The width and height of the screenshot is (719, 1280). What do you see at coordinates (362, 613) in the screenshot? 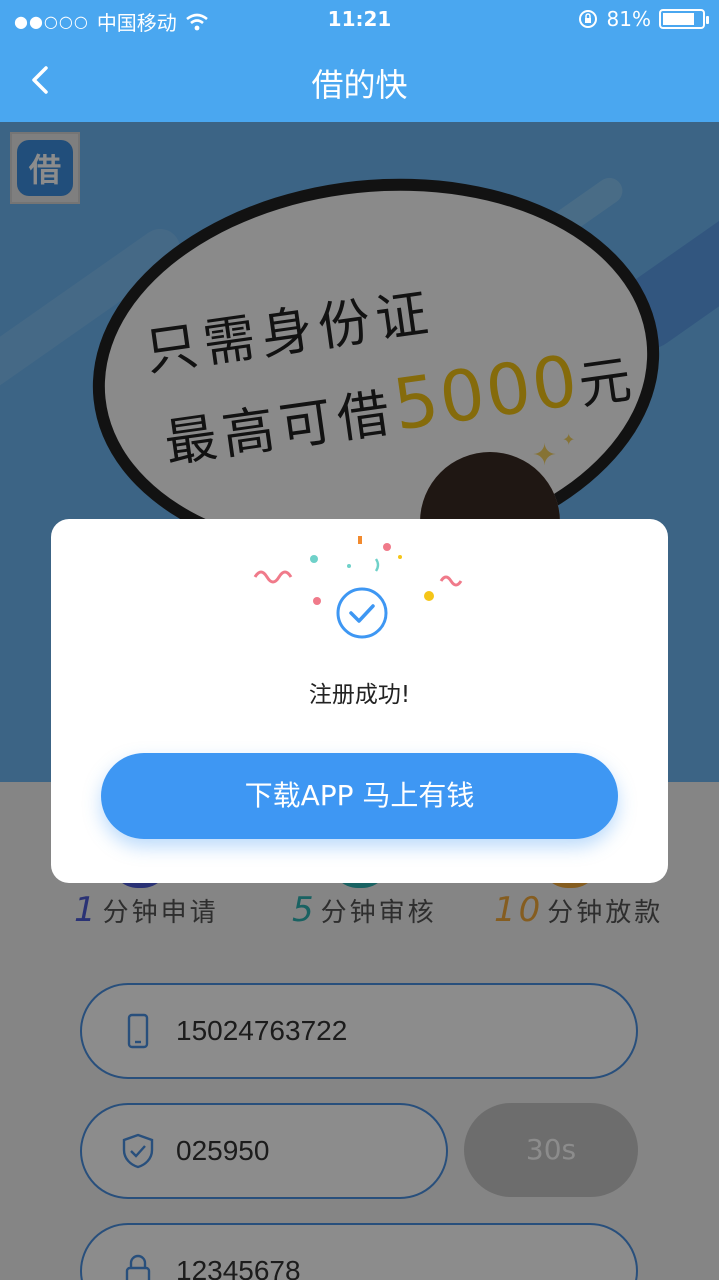
I see `success-check-icon` at bounding box center [362, 613].